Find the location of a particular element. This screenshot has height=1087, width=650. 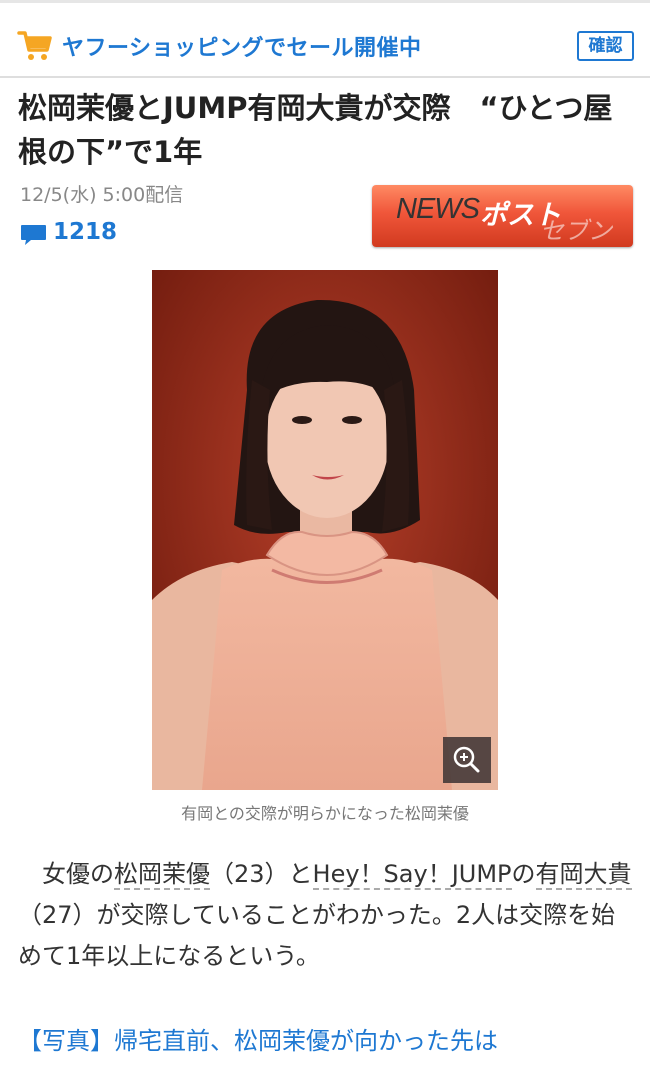

body-text-1: 女優の is located at coordinates (78, 874).